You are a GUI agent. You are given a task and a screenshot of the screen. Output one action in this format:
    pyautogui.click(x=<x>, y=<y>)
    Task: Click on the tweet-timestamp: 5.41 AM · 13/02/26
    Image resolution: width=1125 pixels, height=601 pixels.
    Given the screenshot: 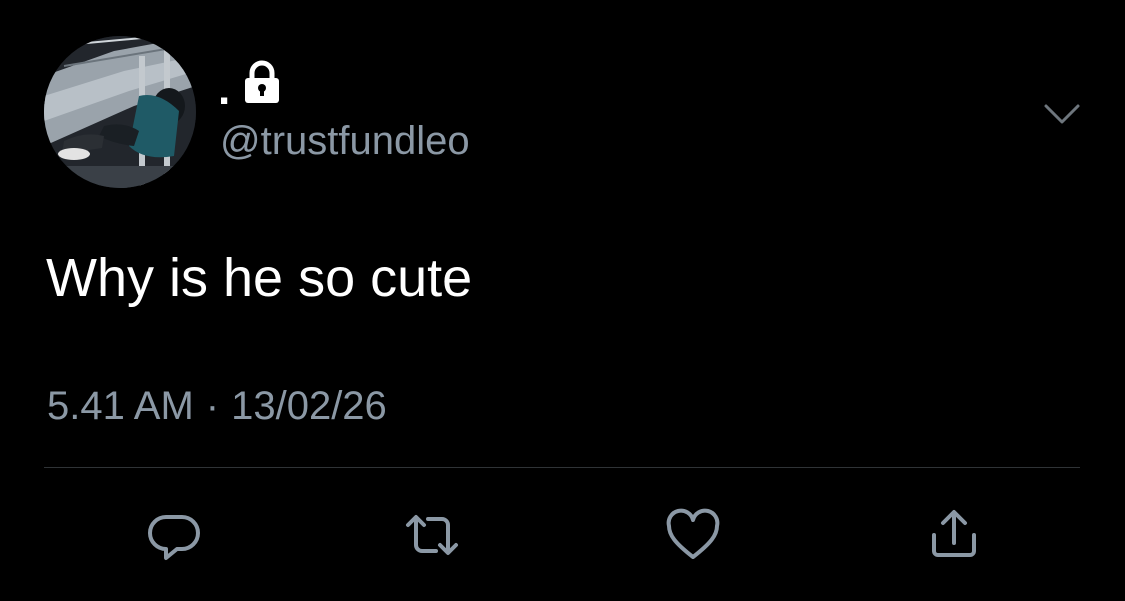 What is the action you would take?
    pyautogui.click(x=217, y=406)
    